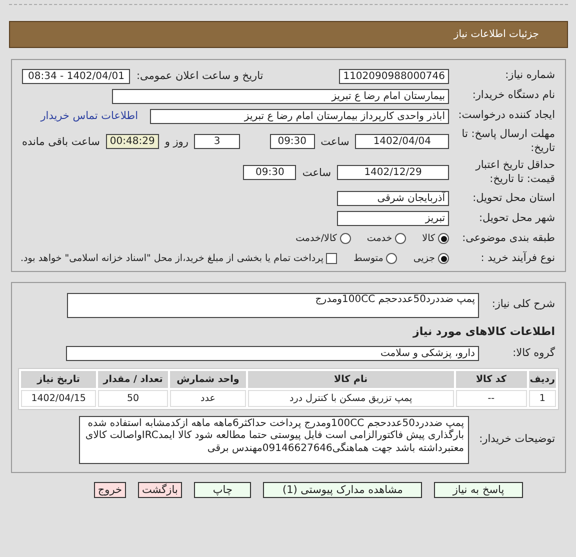 The width and height of the screenshot is (576, 557). I want to click on column-header: نام کالا, so click(351, 379).